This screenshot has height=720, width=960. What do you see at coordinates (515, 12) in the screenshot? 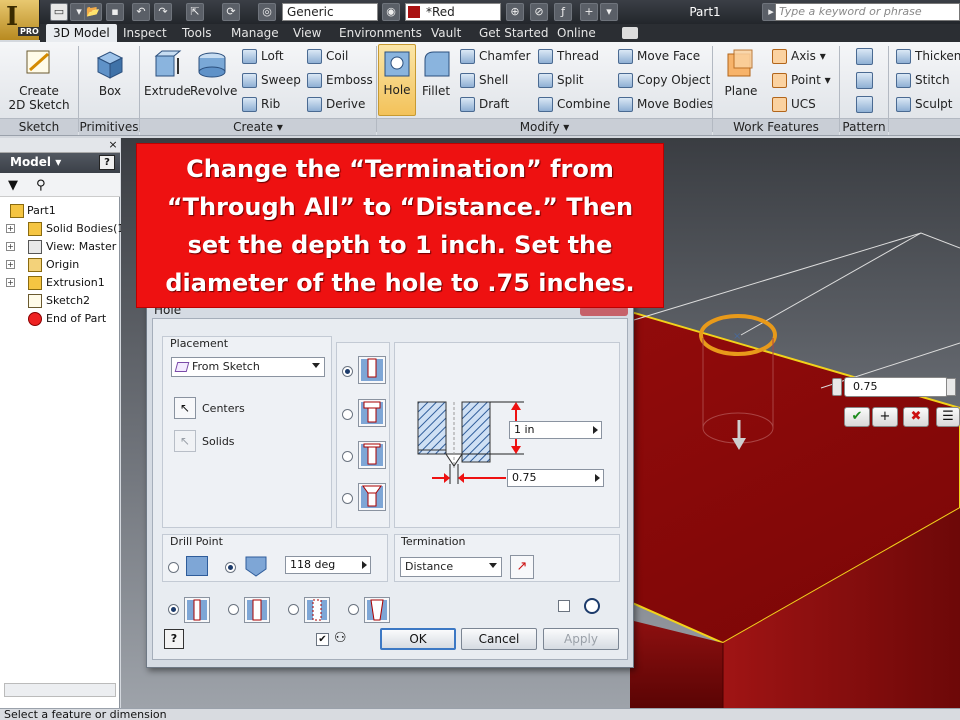
I see `adjust-icon: ⊕` at bounding box center [515, 12].